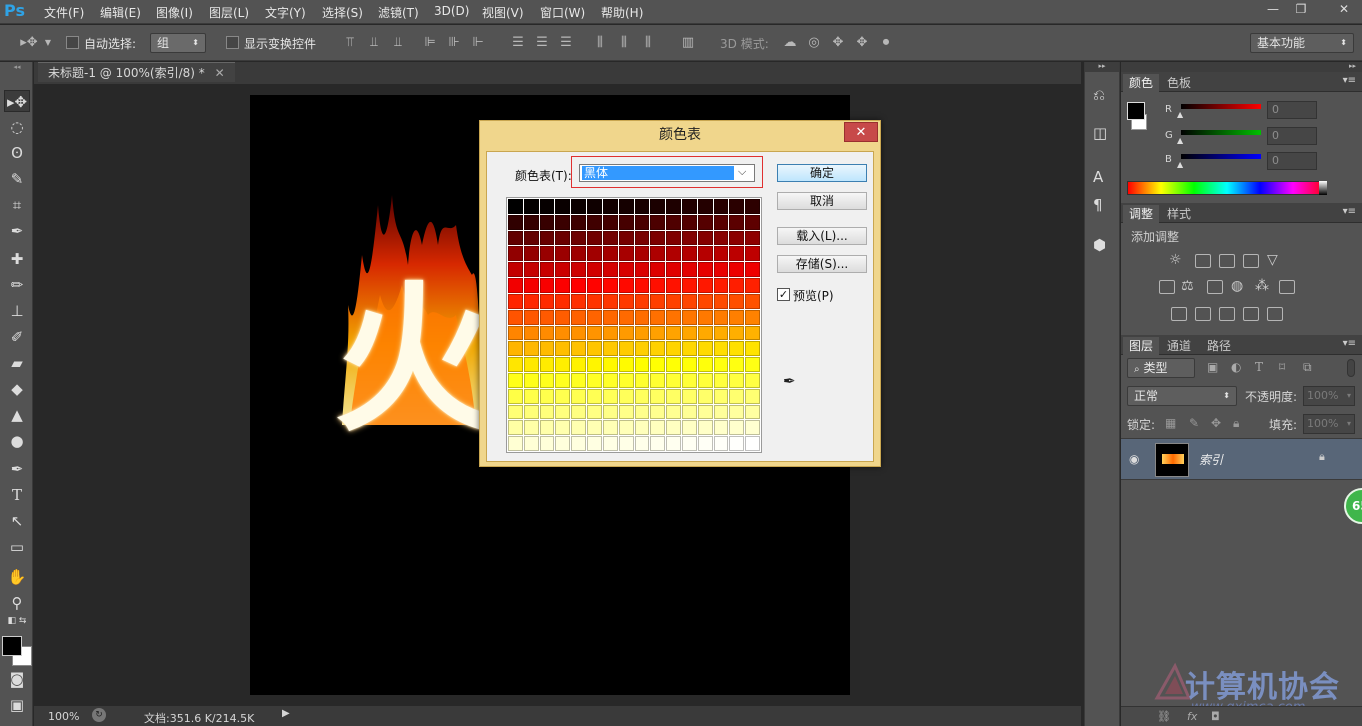 The width and height of the screenshot is (1362, 726). What do you see at coordinates (1236, 367) in the screenshot?
I see `filter-adjustment-icon: ◐` at bounding box center [1236, 367].